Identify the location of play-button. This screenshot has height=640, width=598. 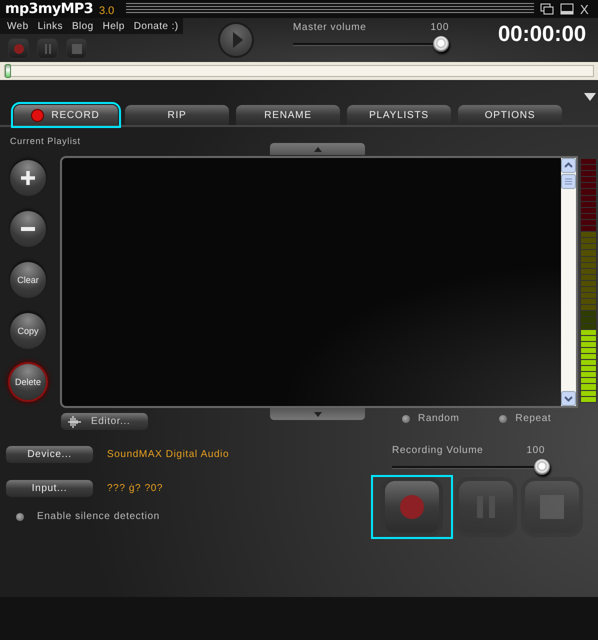
(236, 40).